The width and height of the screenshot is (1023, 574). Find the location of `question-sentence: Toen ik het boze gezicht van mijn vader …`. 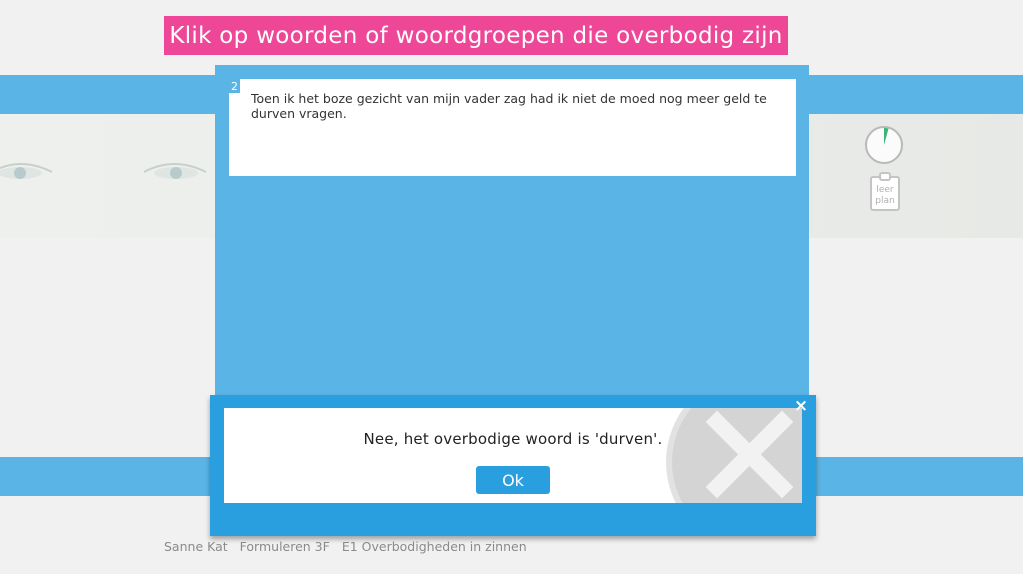

question-sentence: Toen ik het boze gezicht van mijn vader … is located at coordinates (516, 106).